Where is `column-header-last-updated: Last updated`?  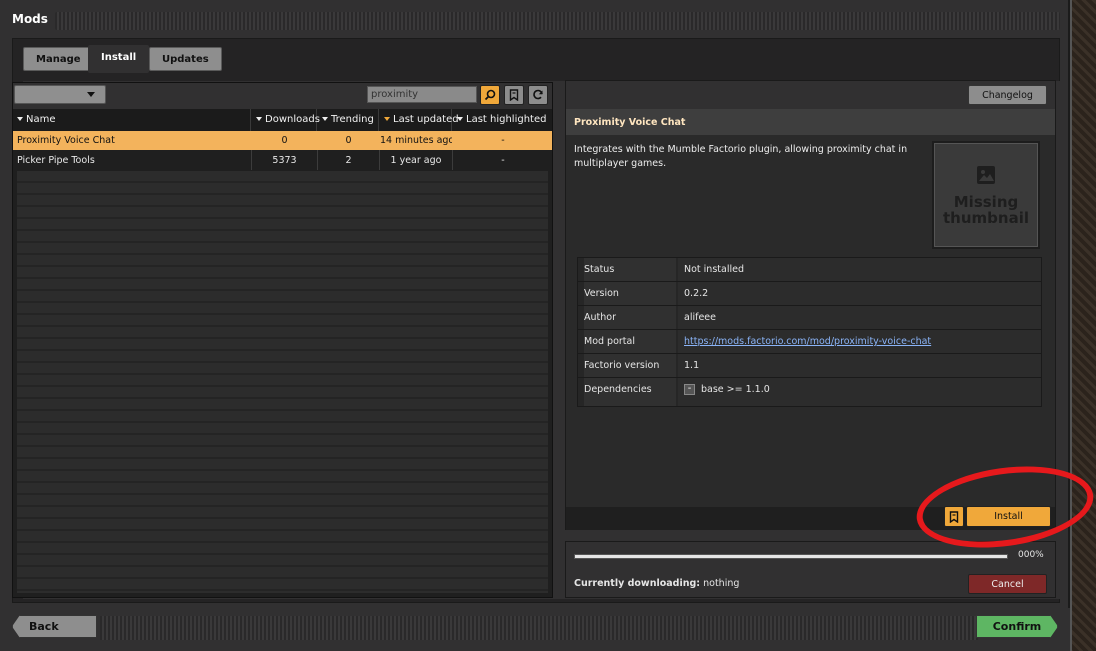 column-header-last-updated: Last updated is located at coordinates (419, 120).